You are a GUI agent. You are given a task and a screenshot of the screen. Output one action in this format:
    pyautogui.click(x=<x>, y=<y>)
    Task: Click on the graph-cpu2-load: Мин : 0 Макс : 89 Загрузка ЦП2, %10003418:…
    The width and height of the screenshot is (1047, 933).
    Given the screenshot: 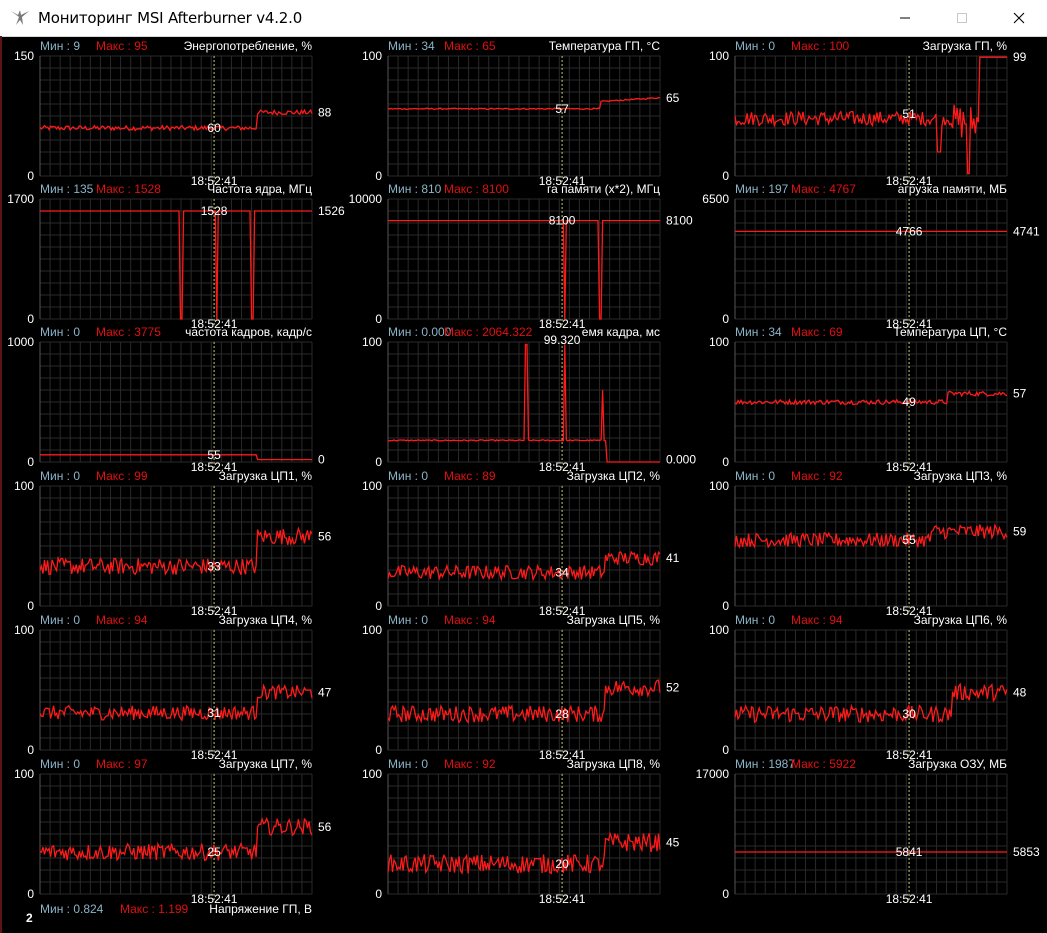 What is the action you would take?
    pyautogui.click(x=521, y=543)
    